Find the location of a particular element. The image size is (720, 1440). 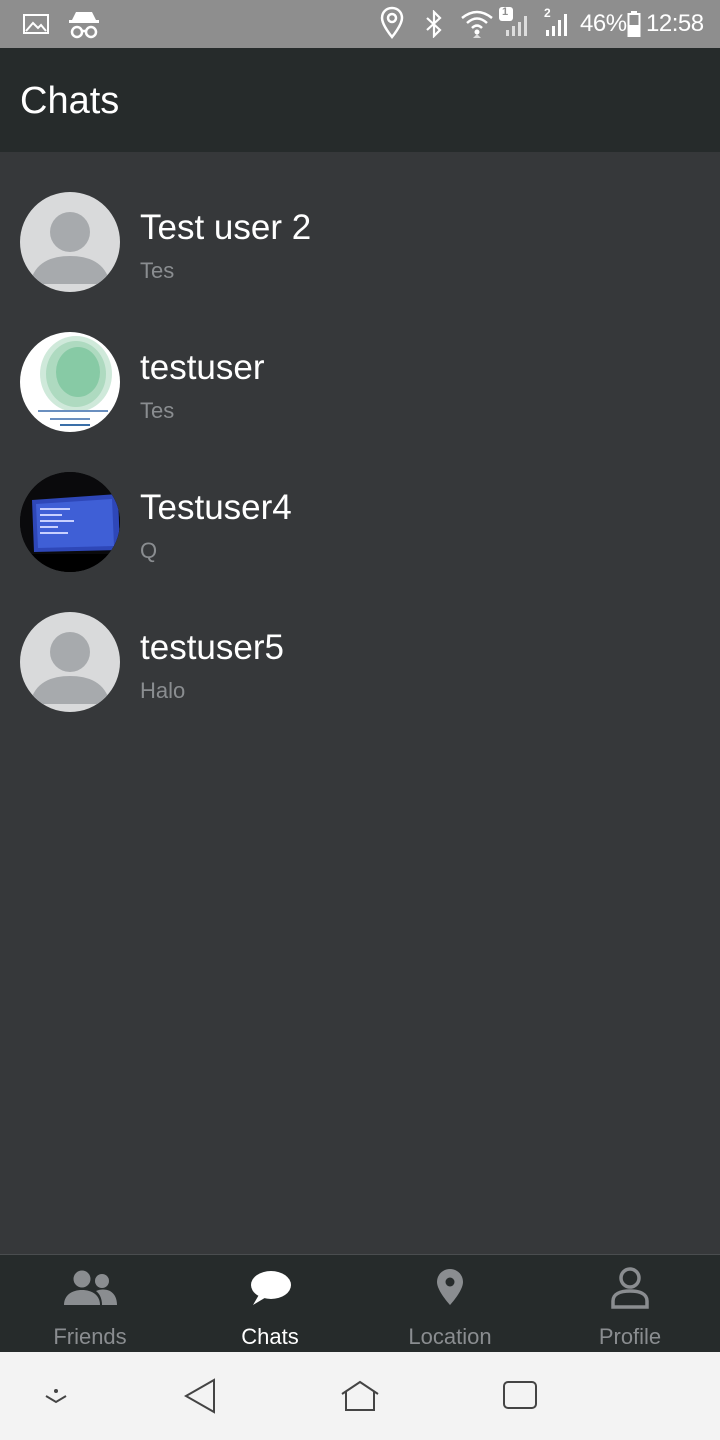

map-pin-icon is located at coordinates (450, 1288).